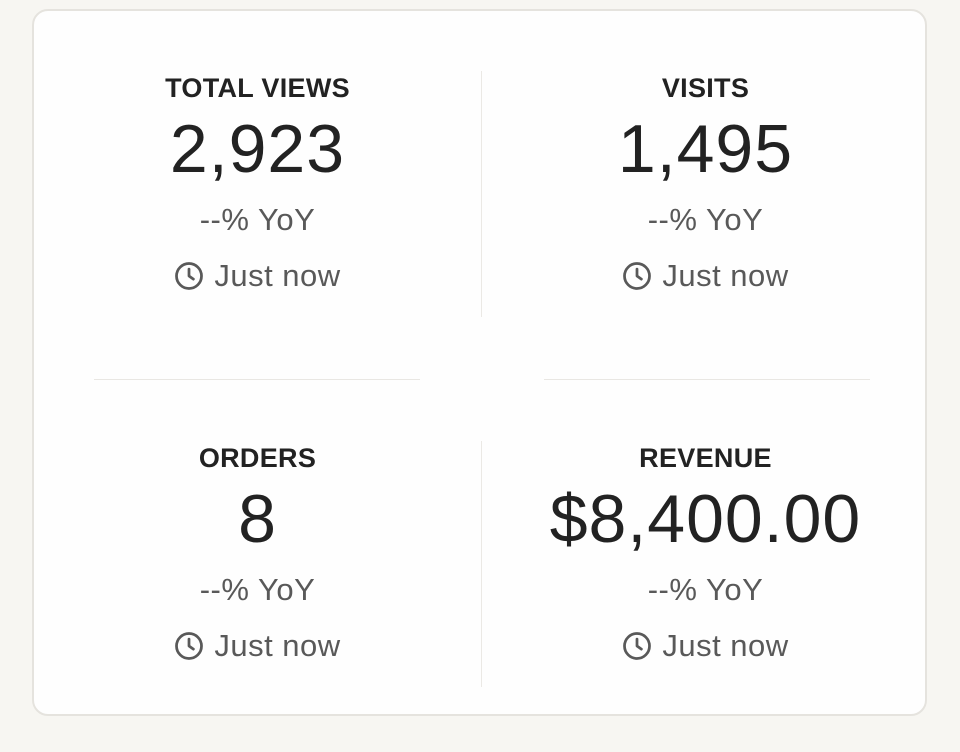 Image resolution: width=960 pixels, height=752 pixels. What do you see at coordinates (257, 149) in the screenshot?
I see `metric-value: 2,923` at bounding box center [257, 149].